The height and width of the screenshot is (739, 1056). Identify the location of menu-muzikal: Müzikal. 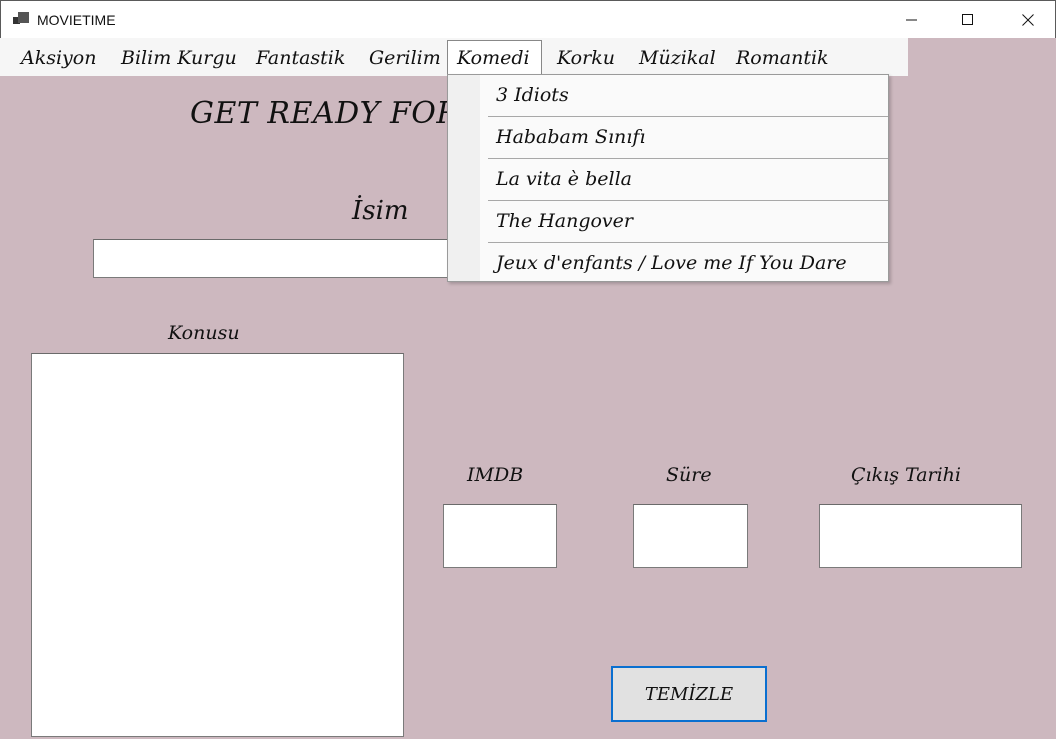
(677, 57).